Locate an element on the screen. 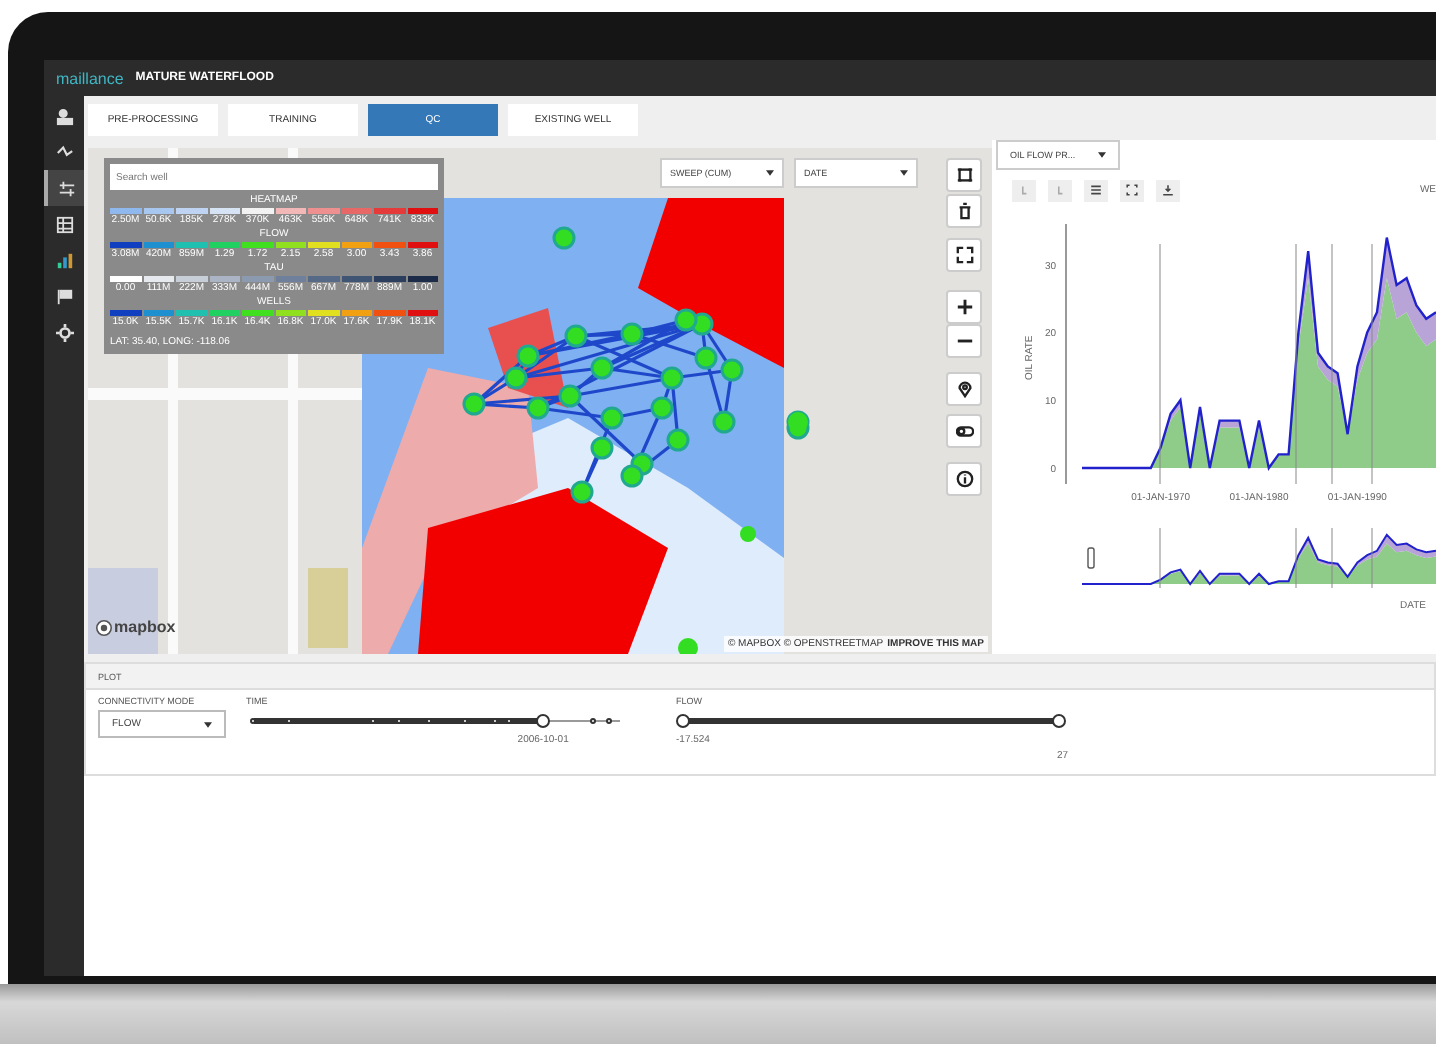  expand-icon is located at coordinates (1132, 190).